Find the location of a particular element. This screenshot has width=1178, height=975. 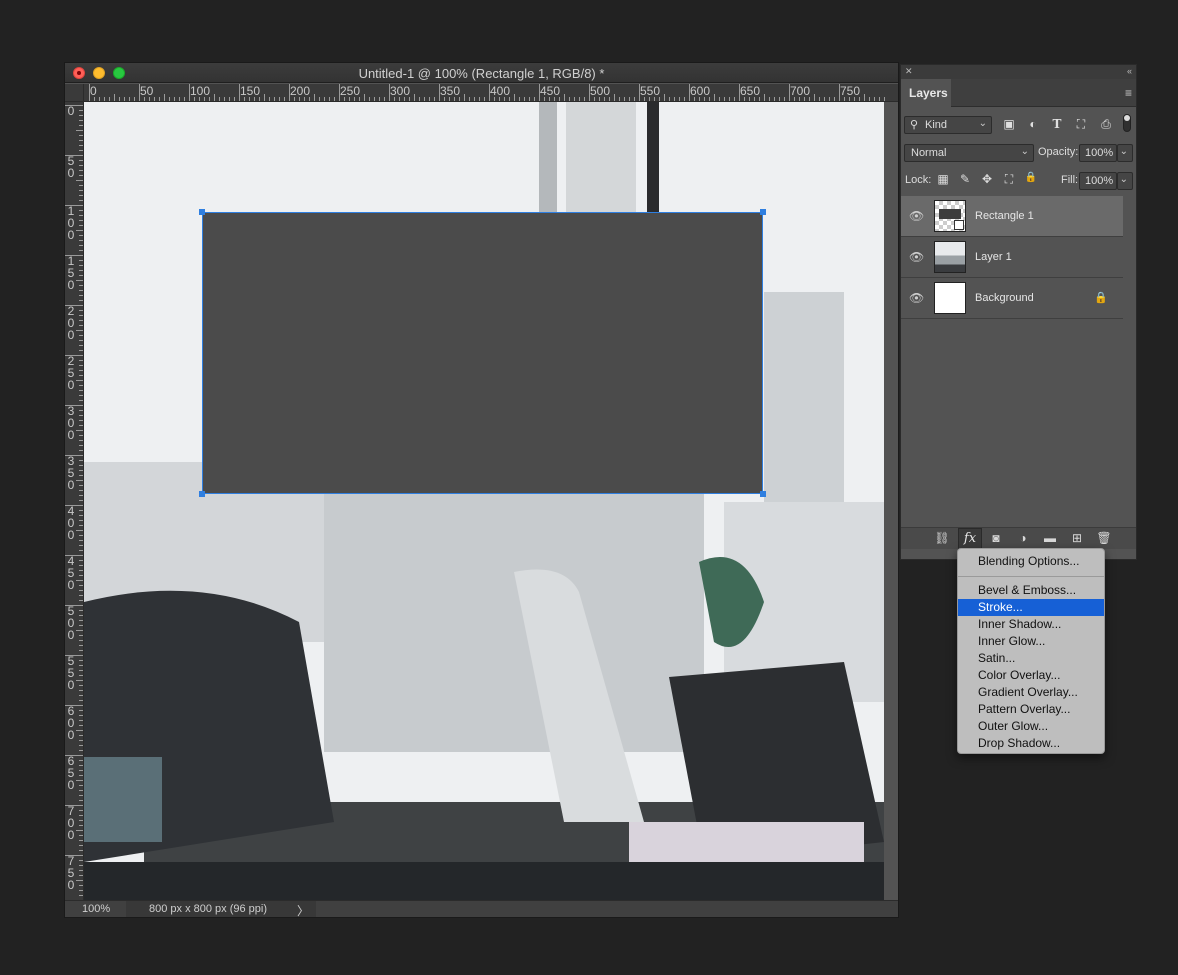

rectangle-1-shape is located at coordinates (482, 353).